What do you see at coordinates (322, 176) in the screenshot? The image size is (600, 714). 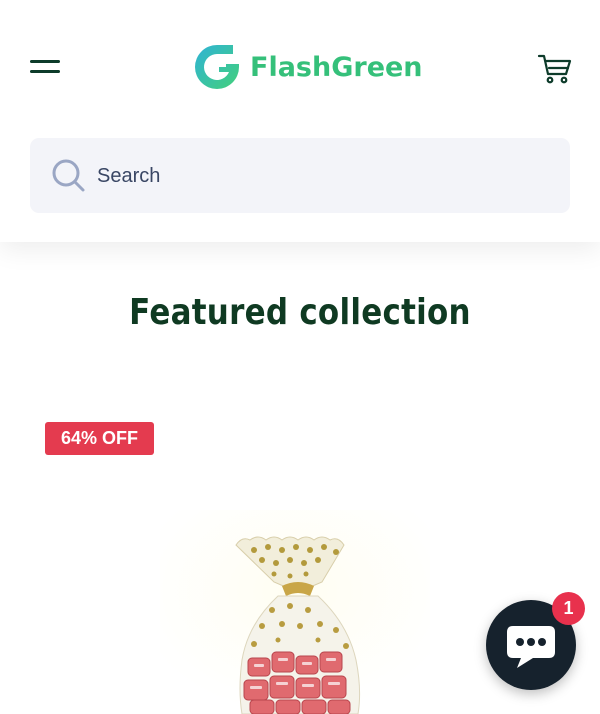 I see `search-input` at bounding box center [322, 176].